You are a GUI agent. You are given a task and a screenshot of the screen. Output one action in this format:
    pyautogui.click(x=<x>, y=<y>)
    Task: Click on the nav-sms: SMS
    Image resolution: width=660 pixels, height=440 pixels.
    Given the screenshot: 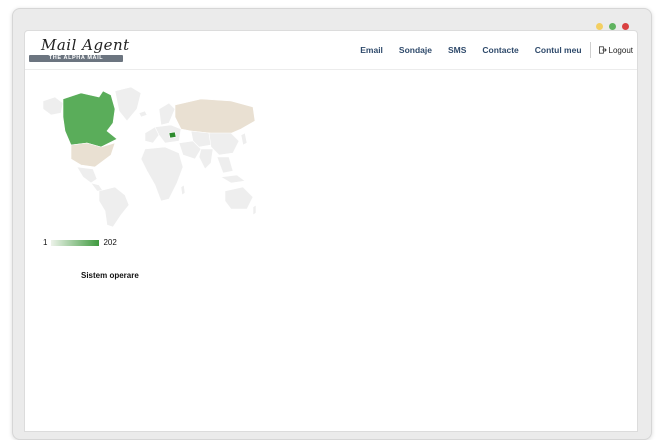 What is the action you would take?
    pyautogui.click(x=457, y=50)
    